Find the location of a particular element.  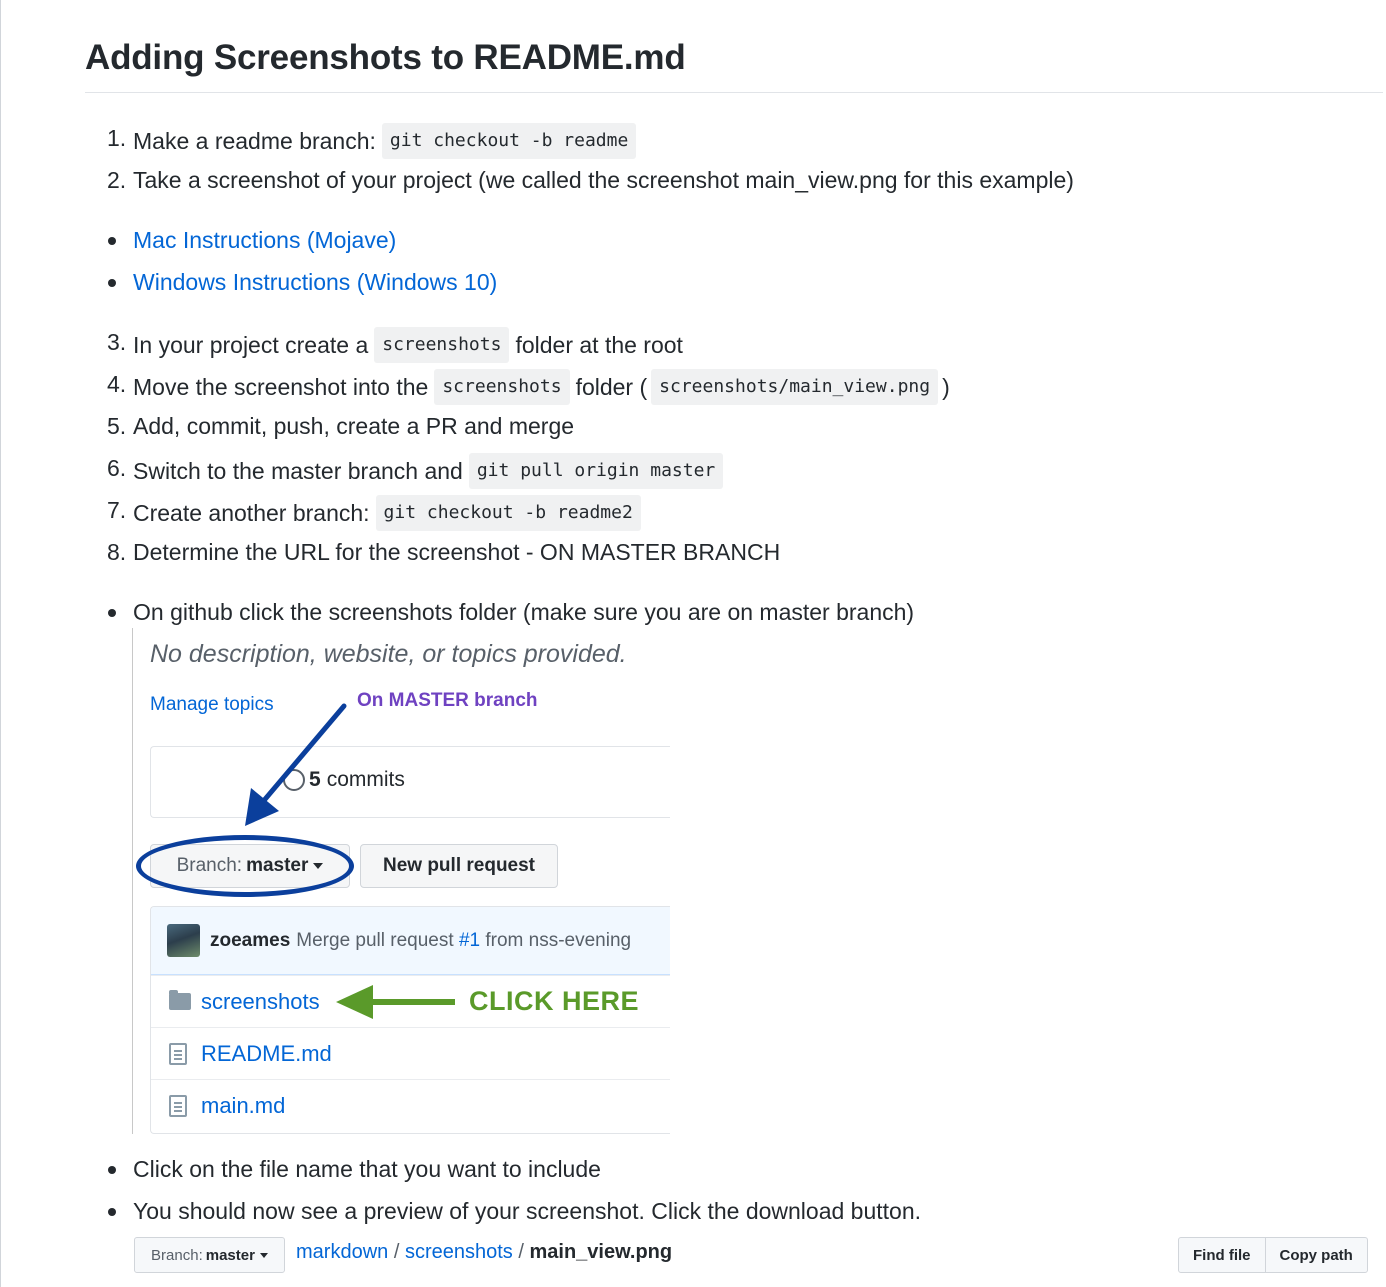

file-actions: Find file Copy path is located at coordinates (1273, 1255).